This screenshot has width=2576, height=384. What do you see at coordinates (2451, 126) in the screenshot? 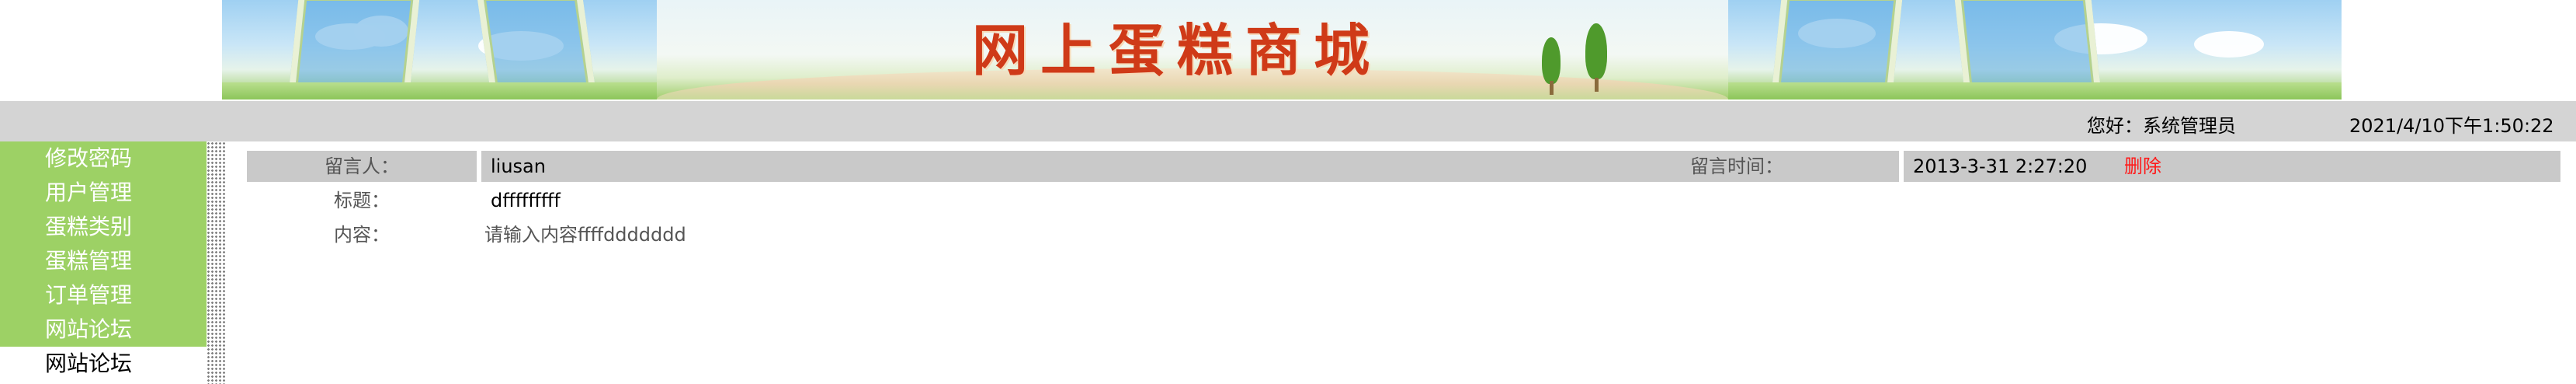
I see `current-datetime: 2021/4/10下午1:50:22` at bounding box center [2451, 126].